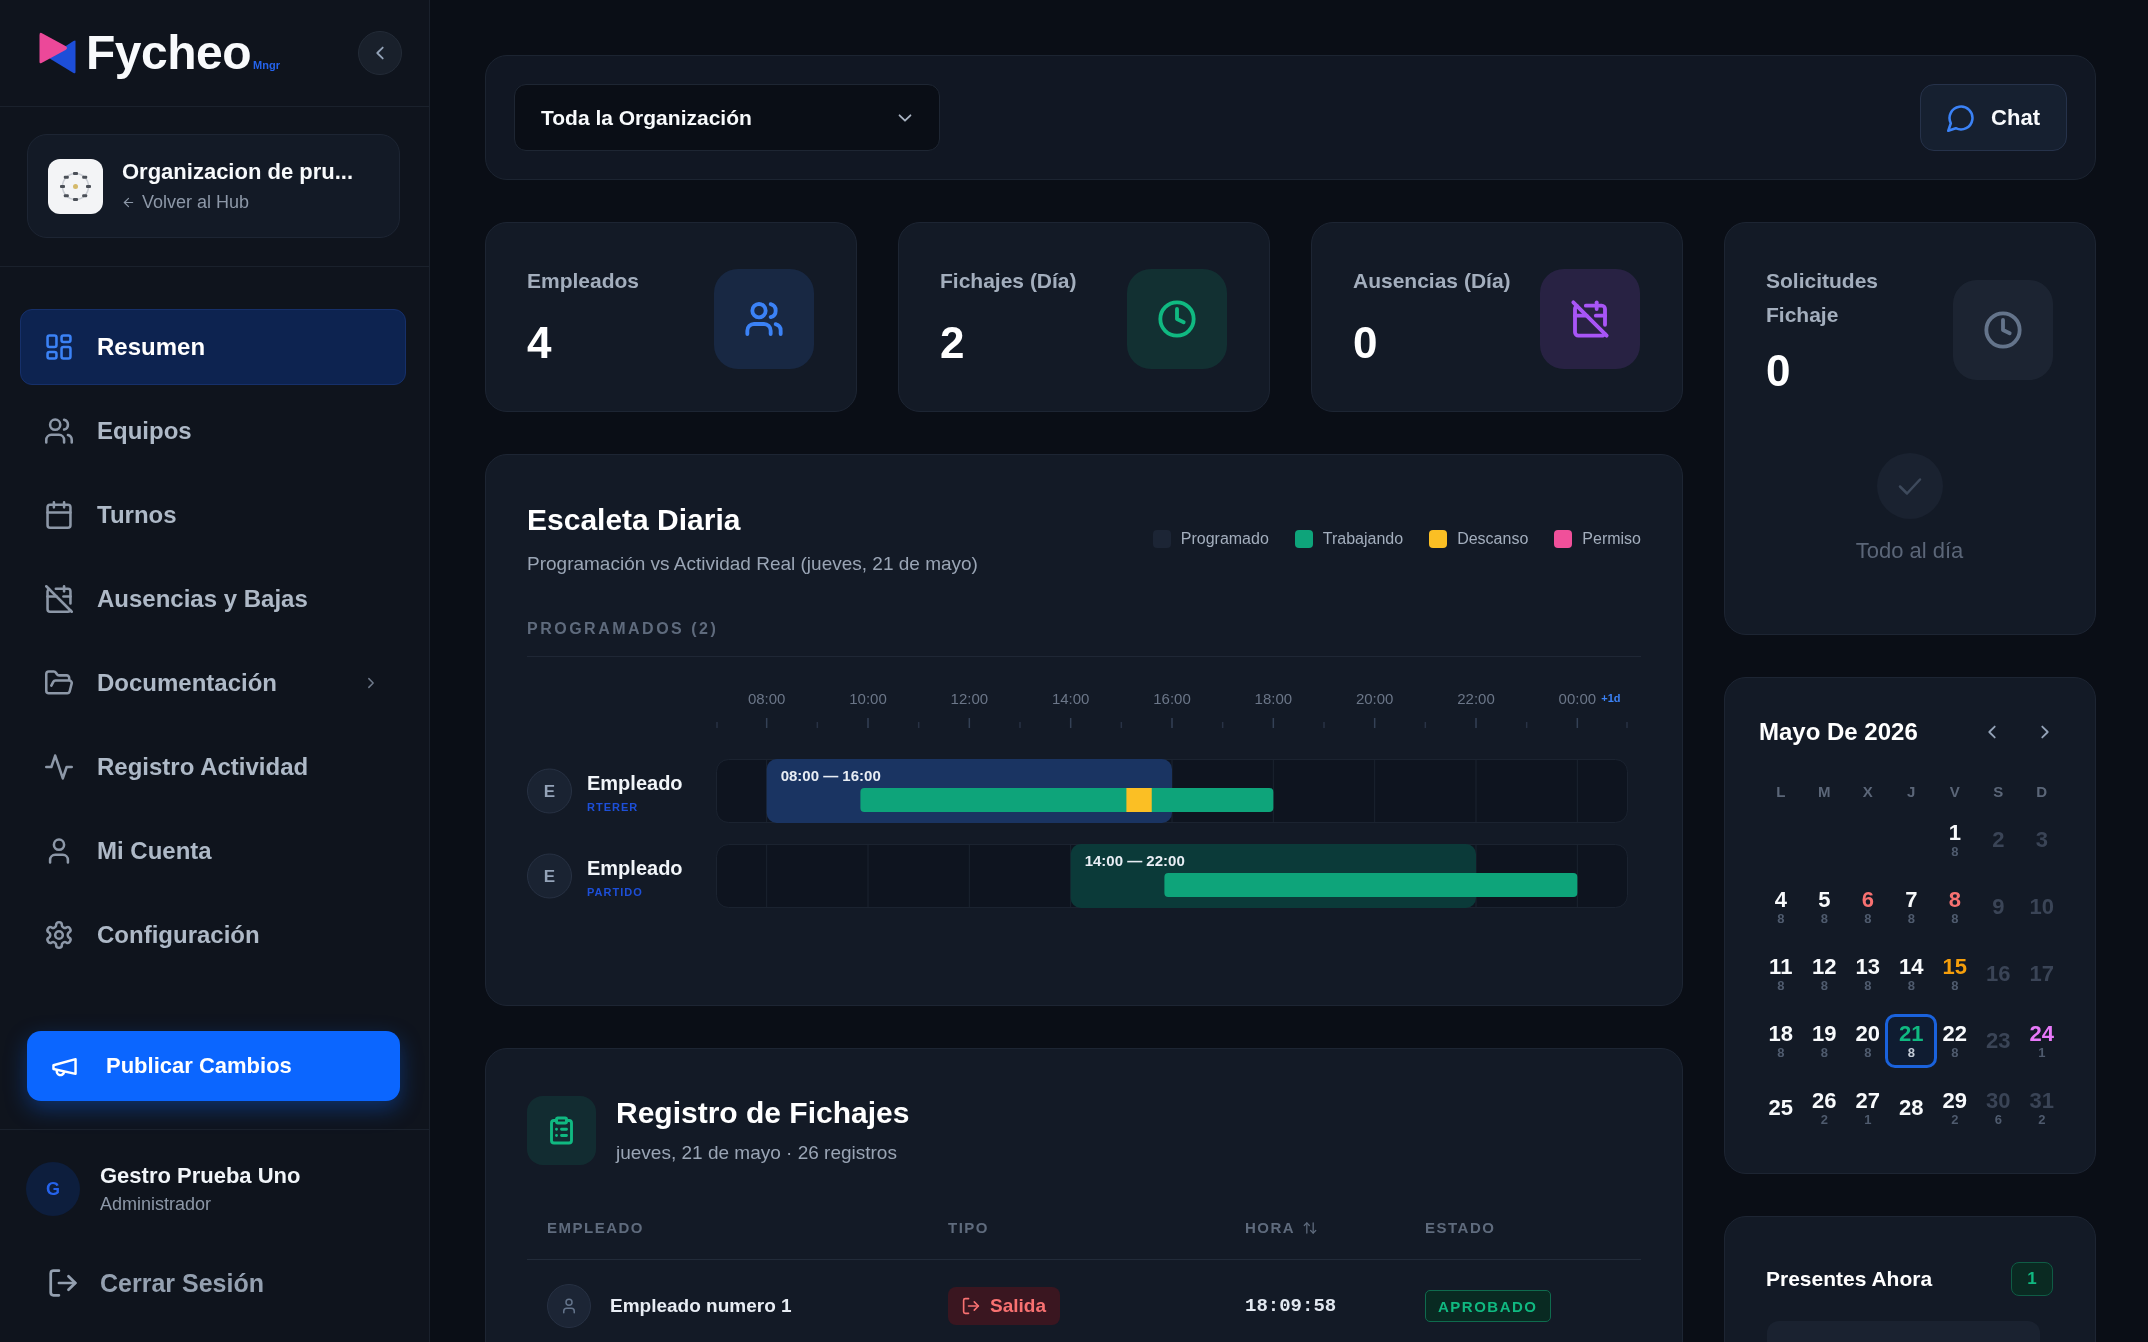 This screenshot has height=1342, width=2148. Describe the element at coordinates (1954, 973) in the screenshot. I see `calendar-day: 15 8` at that location.